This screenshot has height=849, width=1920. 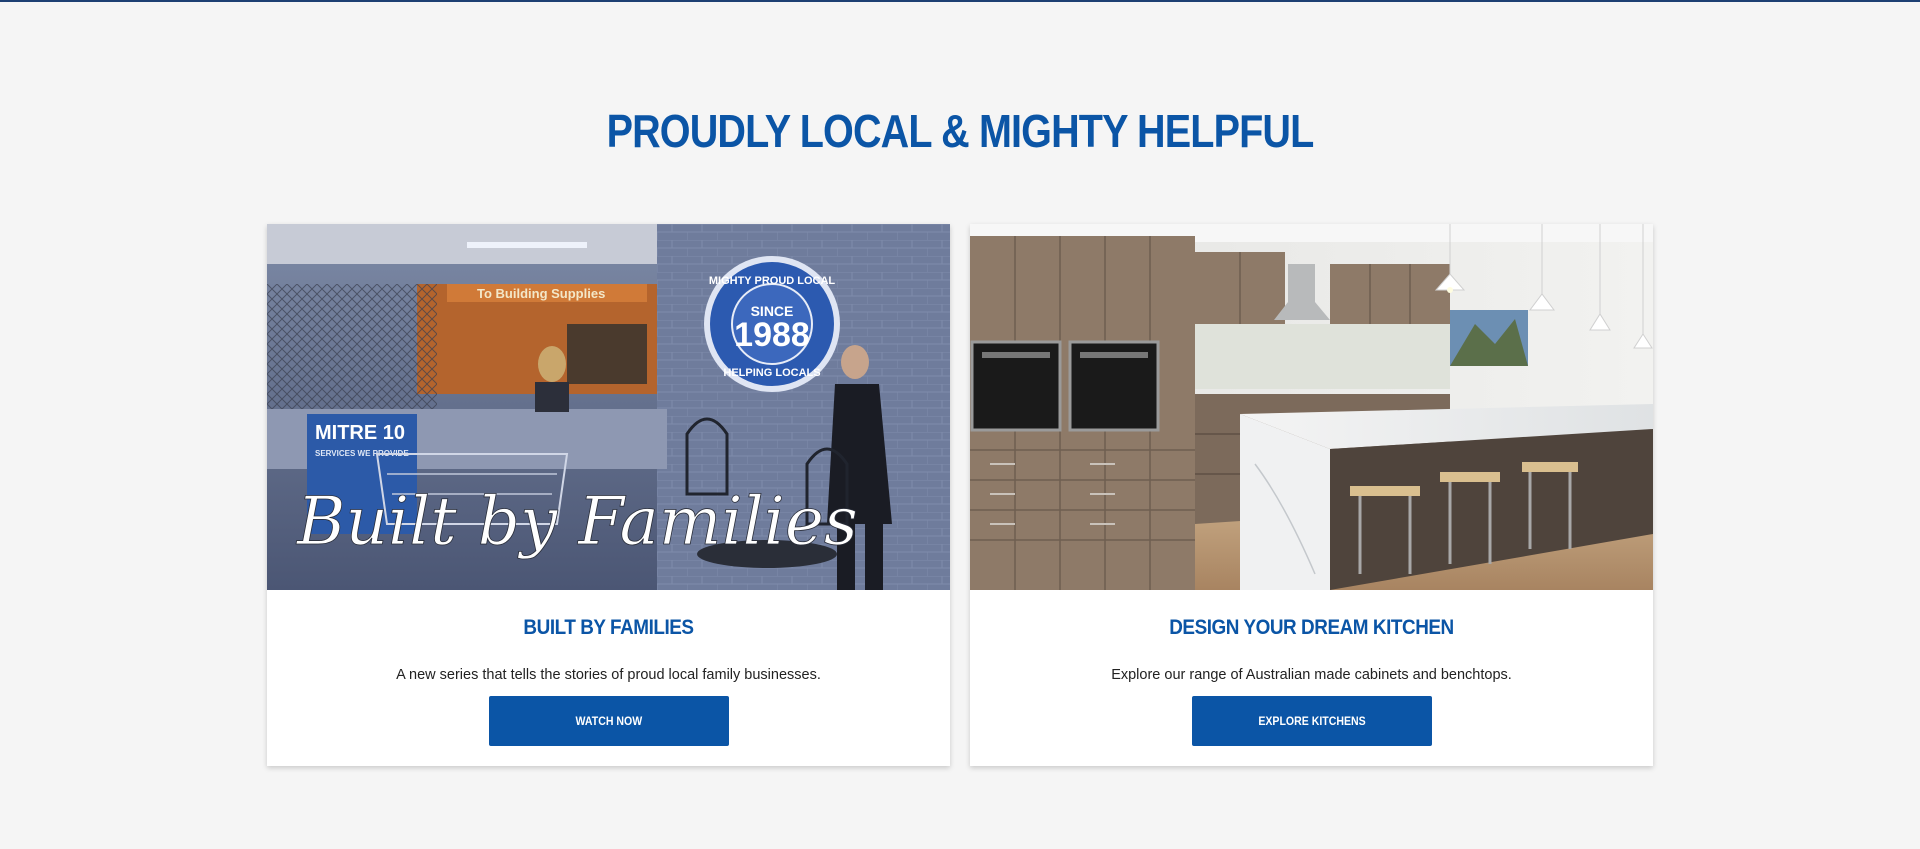 What do you see at coordinates (960, 131) in the screenshot?
I see `section-heading: PROUDLY LOCAL & MIGHTY HELPFUL` at bounding box center [960, 131].